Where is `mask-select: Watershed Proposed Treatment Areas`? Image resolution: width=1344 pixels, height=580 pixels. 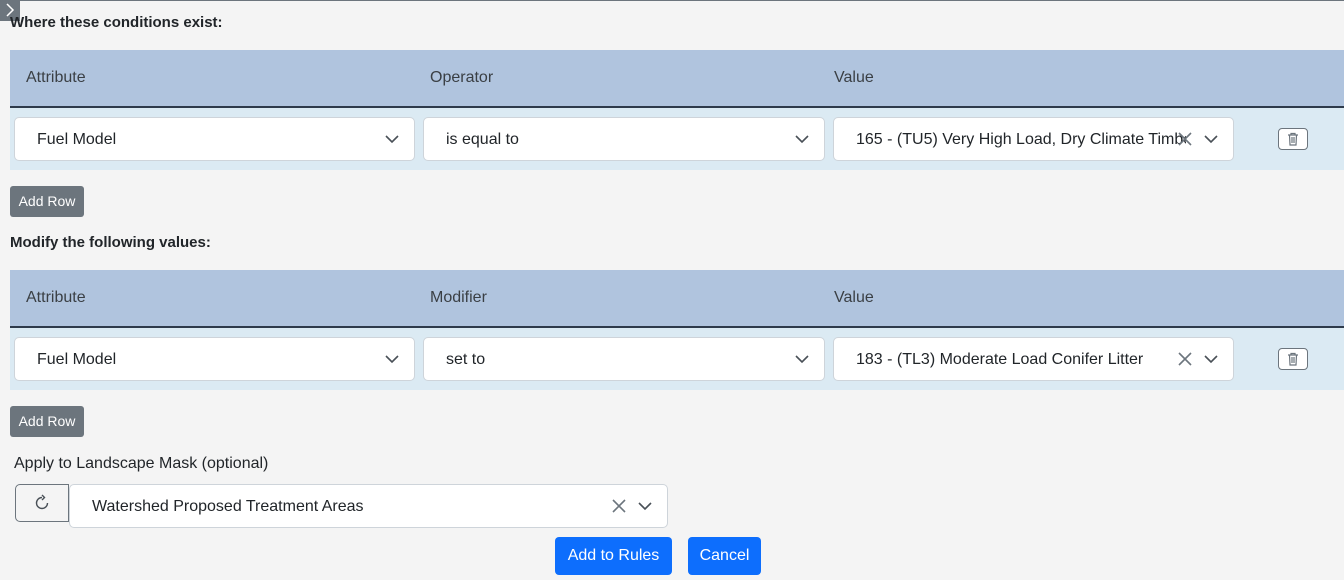 mask-select: Watershed Proposed Treatment Areas is located at coordinates (368, 506).